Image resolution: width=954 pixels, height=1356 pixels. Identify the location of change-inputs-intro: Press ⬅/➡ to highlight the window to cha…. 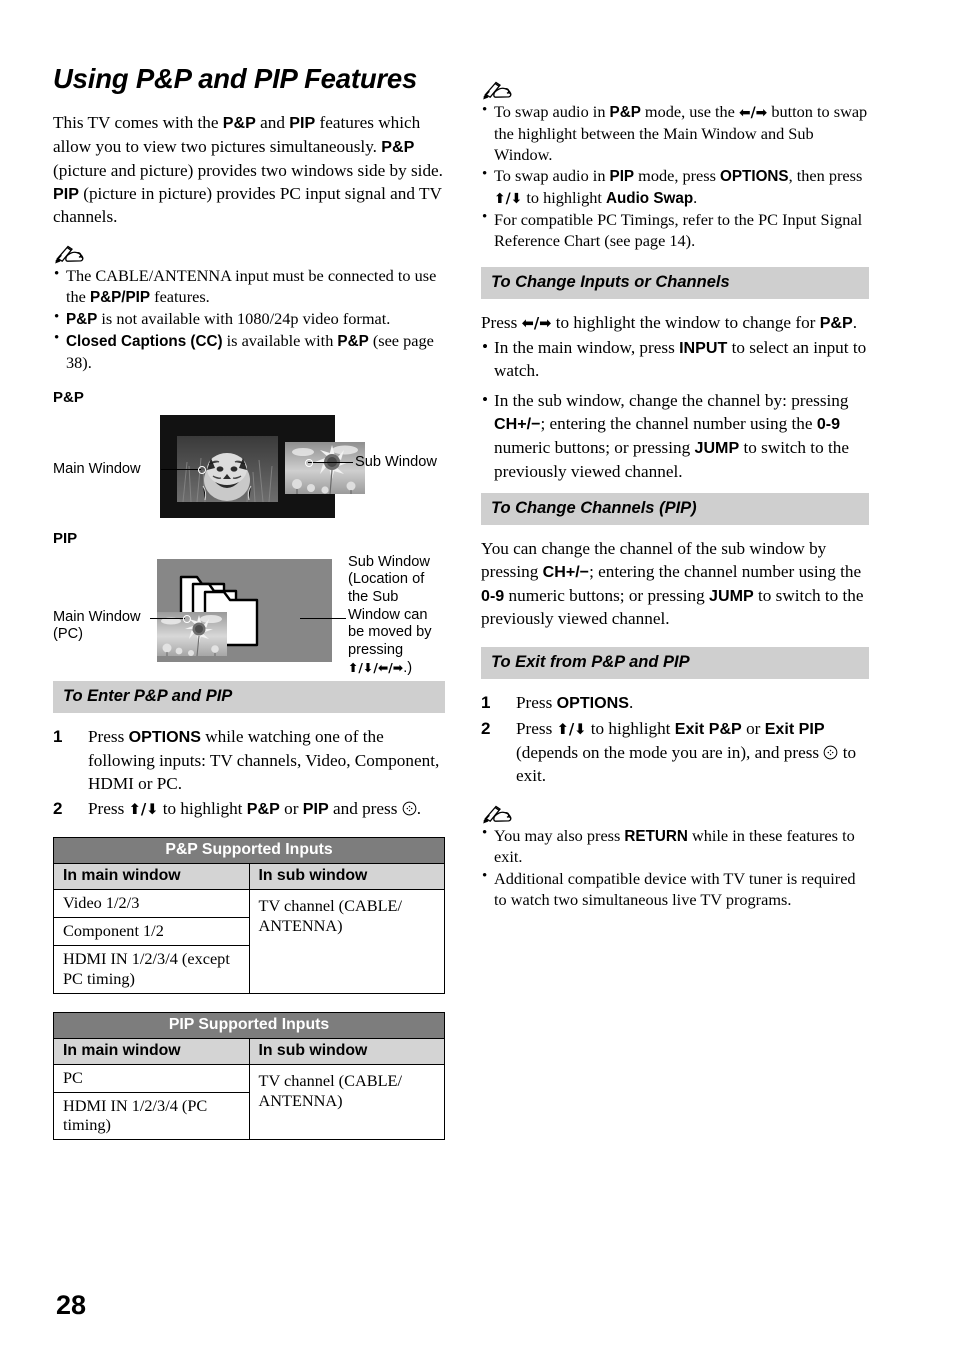
(669, 322).